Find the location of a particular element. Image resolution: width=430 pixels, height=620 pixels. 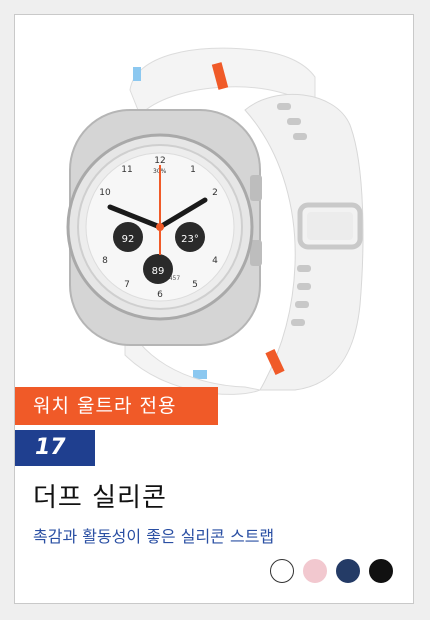

dial-hour-10: 10 is located at coordinates (105, 193).